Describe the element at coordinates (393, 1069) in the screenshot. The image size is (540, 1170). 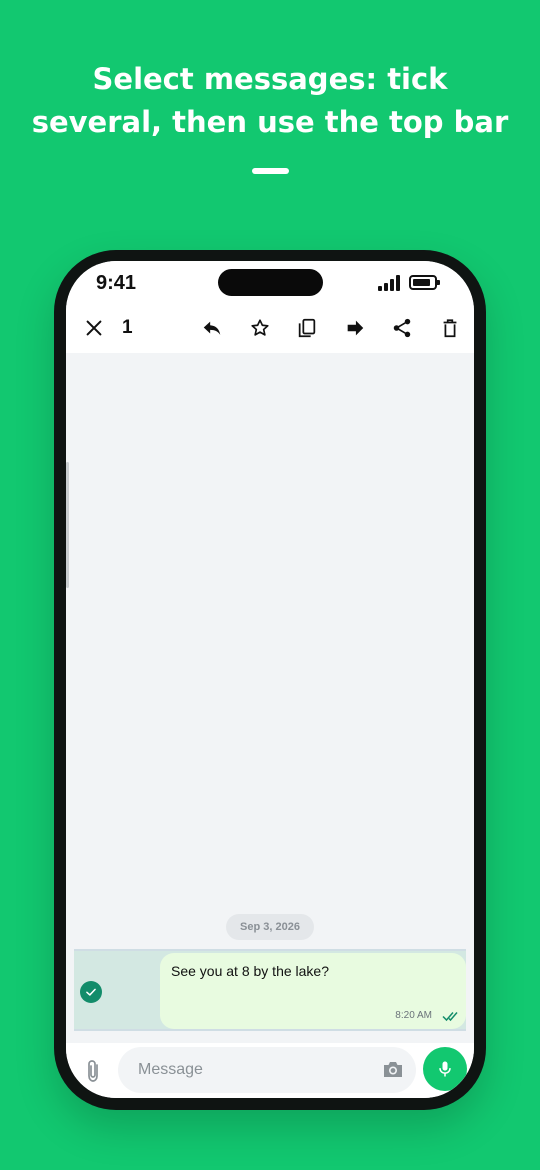
I see `camera-icon` at that location.